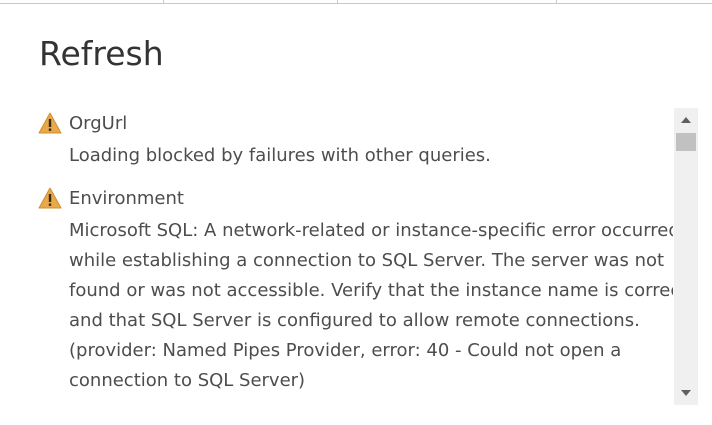  Describe the element at coordinates (101, 53) in the screenshot. I see `dialog-title: Refresh` at that location.